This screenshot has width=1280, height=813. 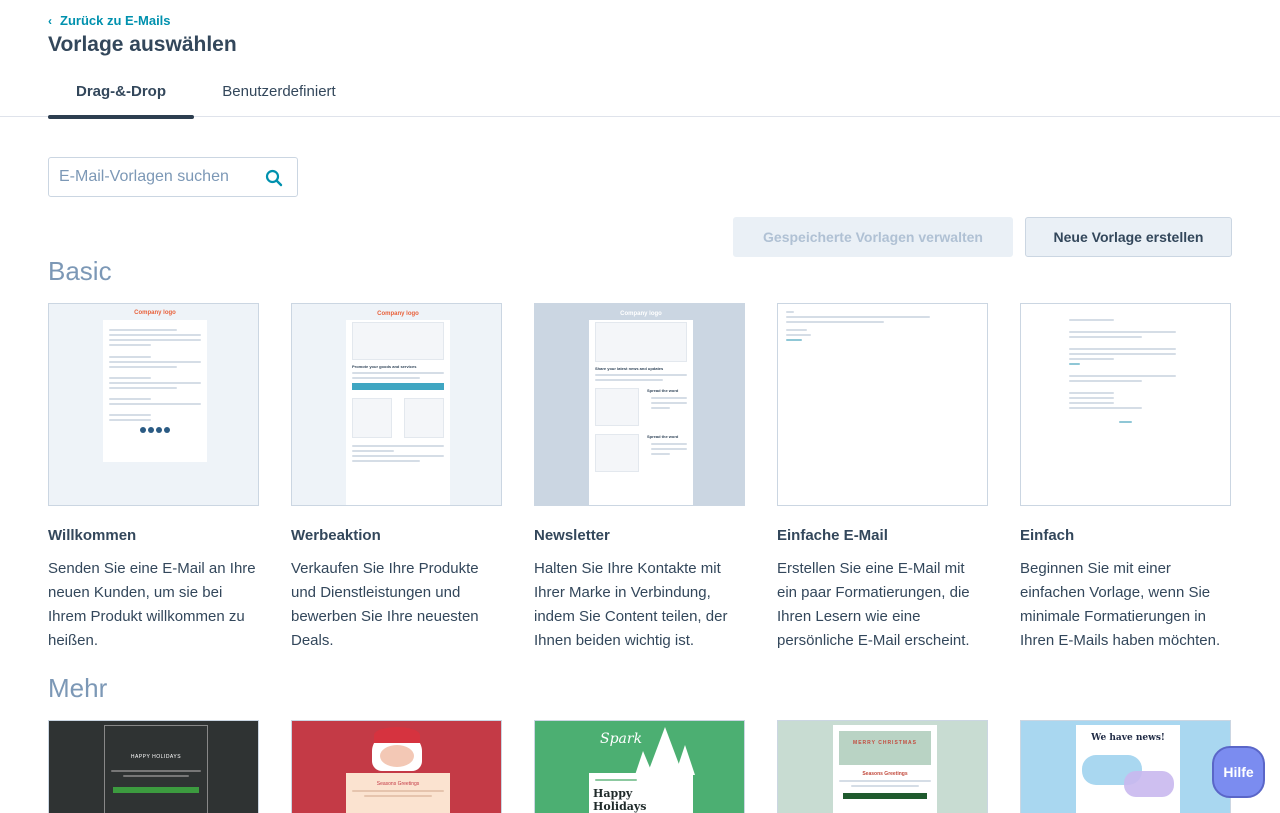 What do you see at coordinates (1047, 535) in the screenshot?
I see `template-title: Einfach` at bounding box center [1047, 535].